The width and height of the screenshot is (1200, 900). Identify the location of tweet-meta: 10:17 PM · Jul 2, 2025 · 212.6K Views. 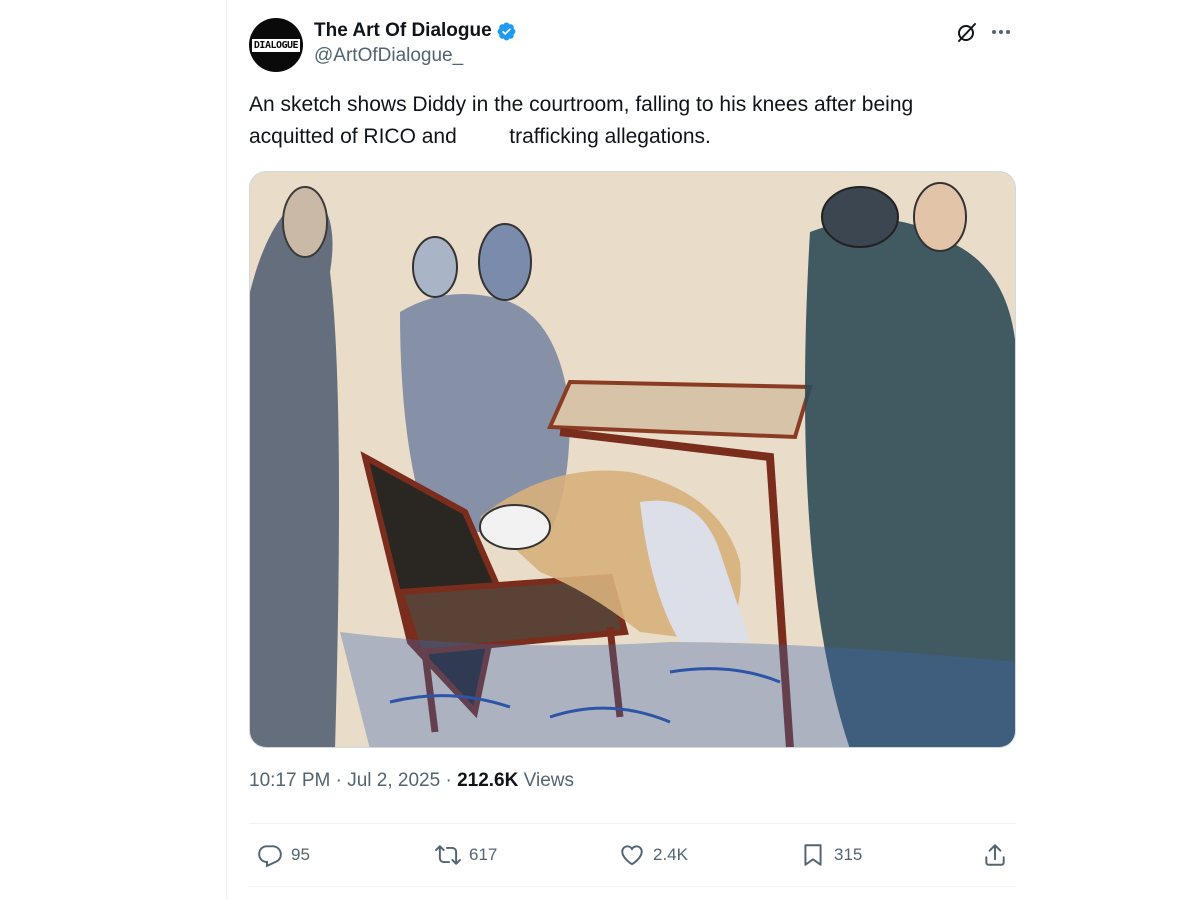
(411, 781).